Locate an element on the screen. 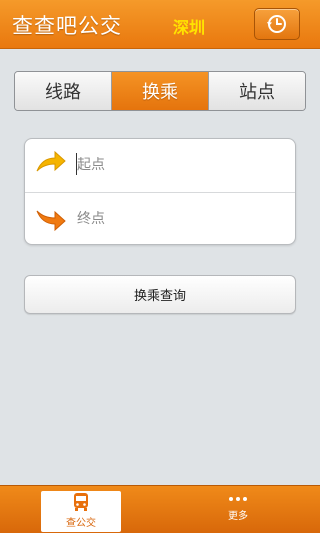  more-dots-icon is located at coordinates (238, 499).